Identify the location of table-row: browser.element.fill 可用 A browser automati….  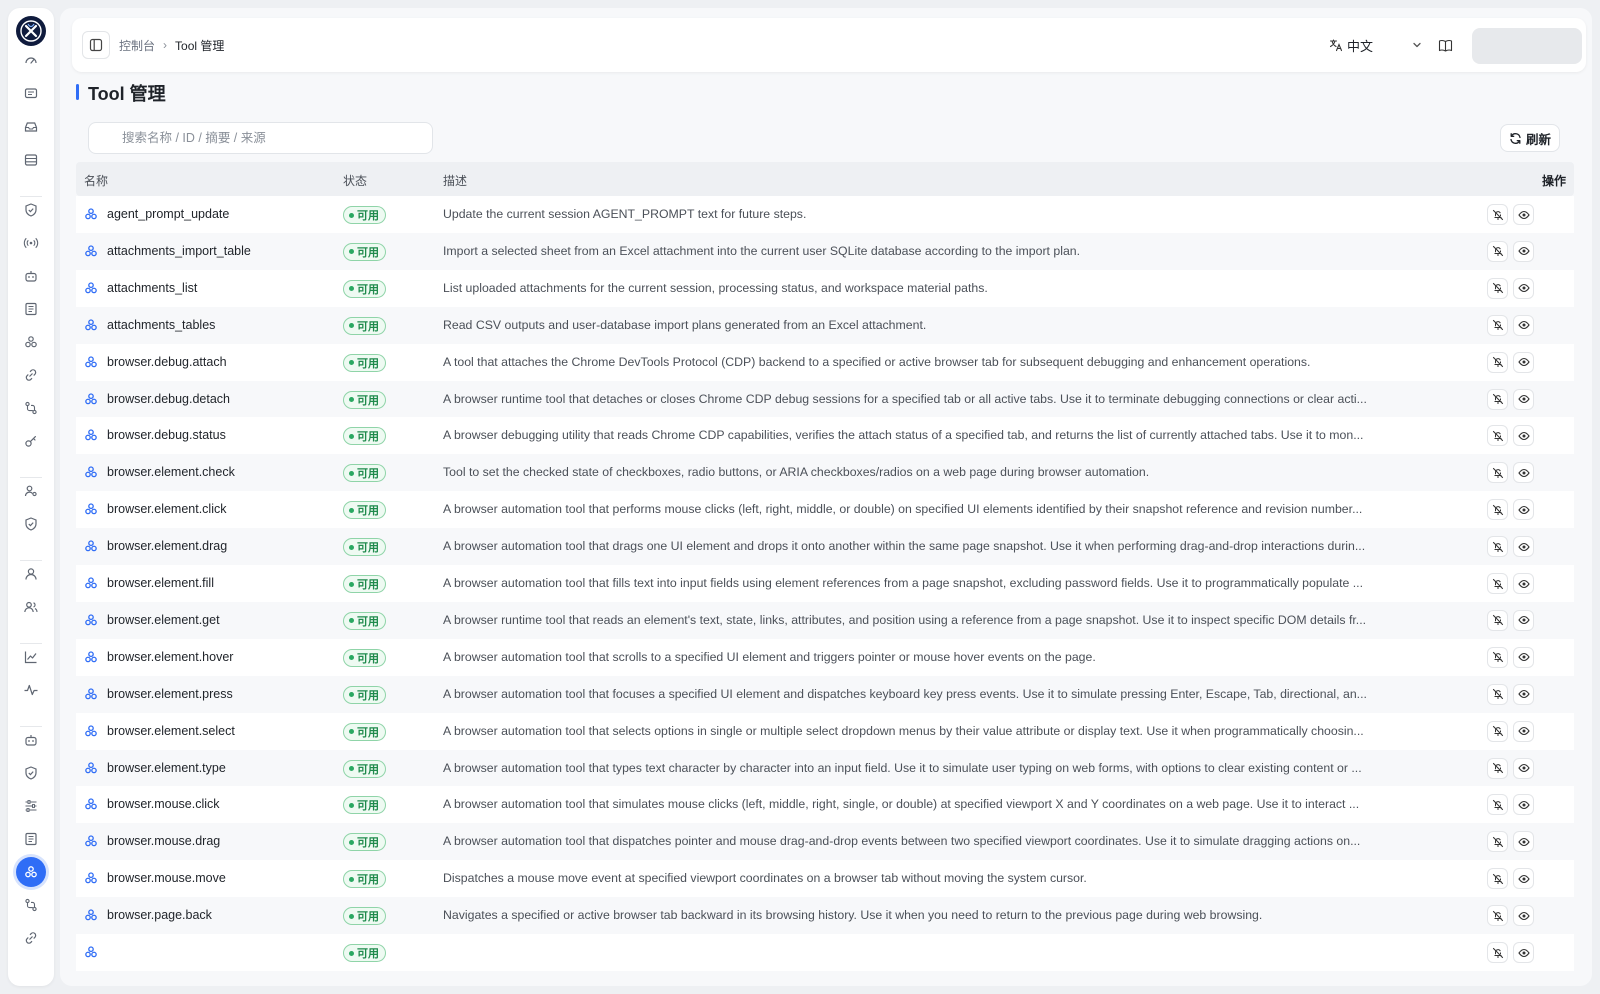
(825, 583).